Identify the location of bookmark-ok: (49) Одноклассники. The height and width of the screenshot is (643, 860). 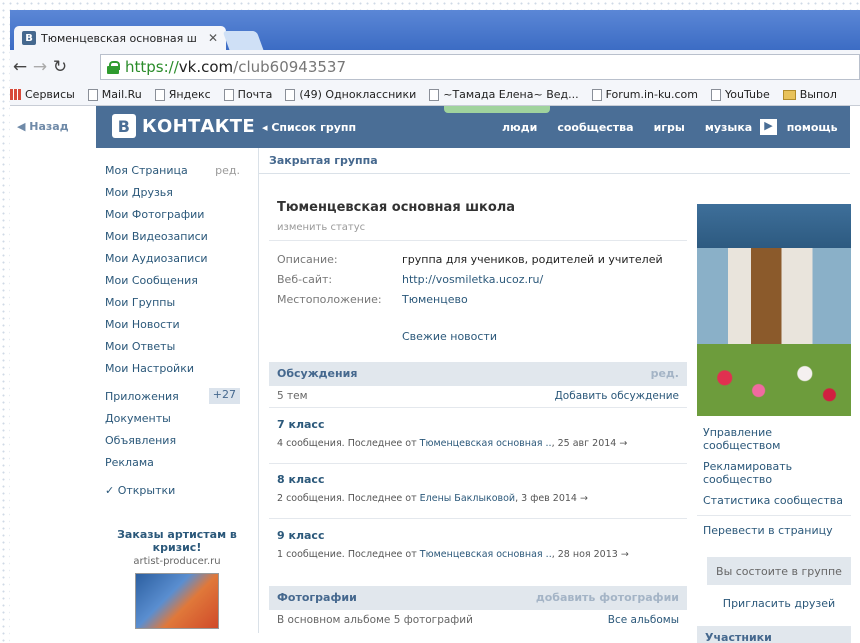
(350, 94).